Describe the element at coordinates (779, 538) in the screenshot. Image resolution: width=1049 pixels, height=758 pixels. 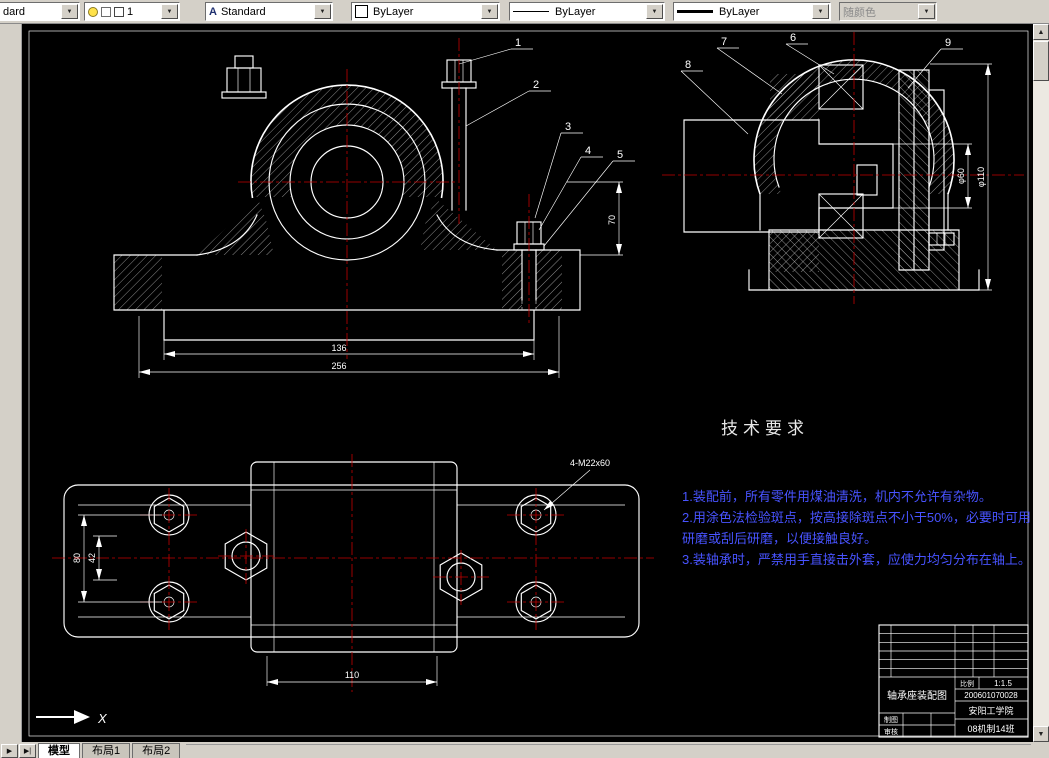
I see `tech-note-2b: 研磨或刮后研磨，以便接触良好。` at that location.